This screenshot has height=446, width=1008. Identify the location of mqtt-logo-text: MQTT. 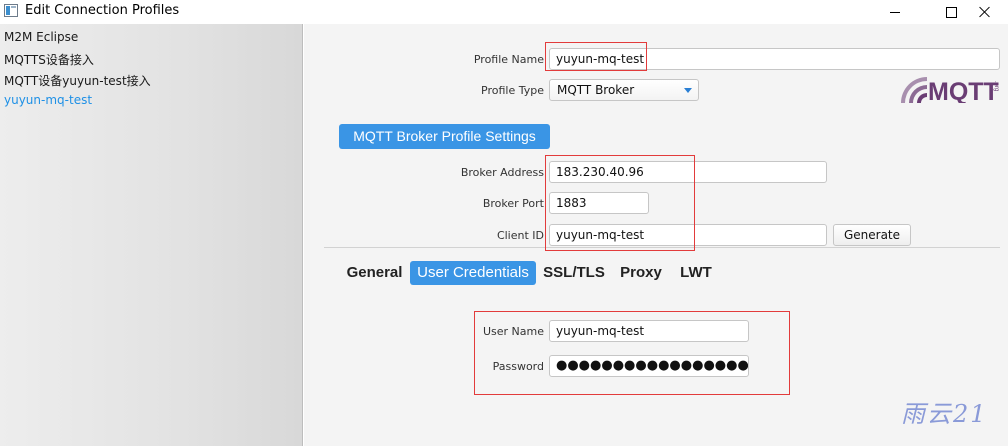
(963, 90).